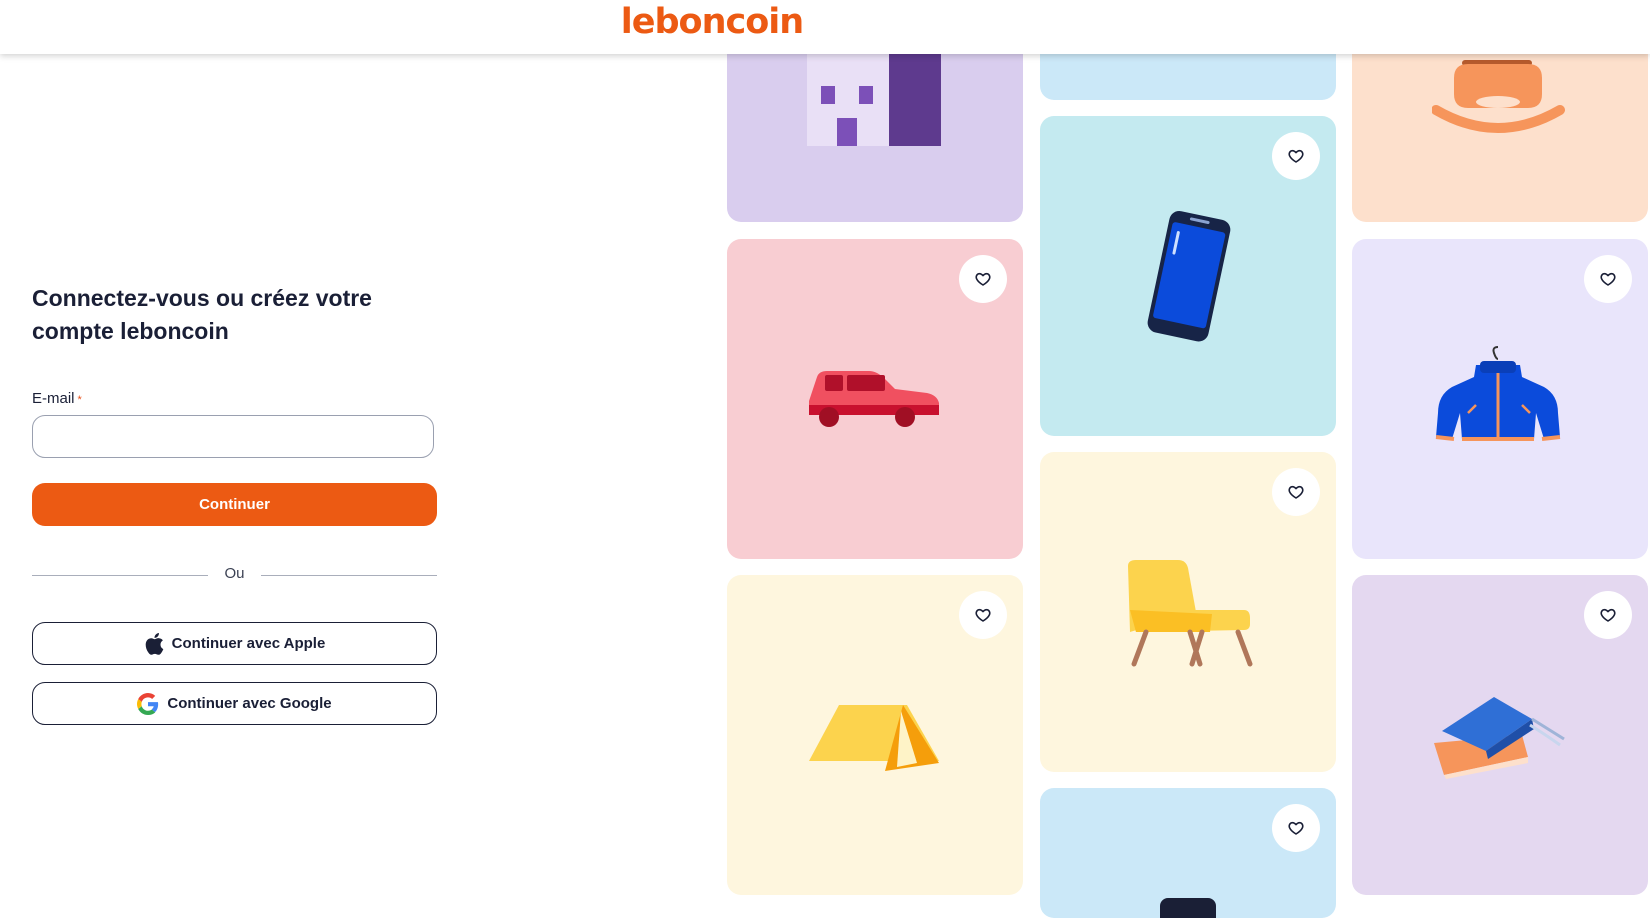 The width and height of the screenshot is (1650, 918). I want to click on google-login-button: Continuer avec Google, so click(234, 703).